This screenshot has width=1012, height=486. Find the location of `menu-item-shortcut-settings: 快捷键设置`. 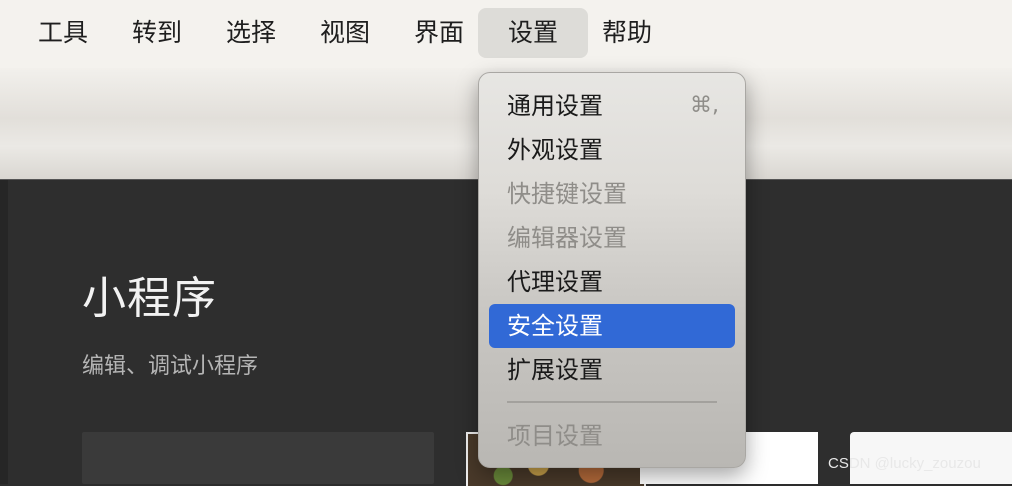

menu-item-shortcut-settings: 快捷键设置 is located at coordinates (612, 194).